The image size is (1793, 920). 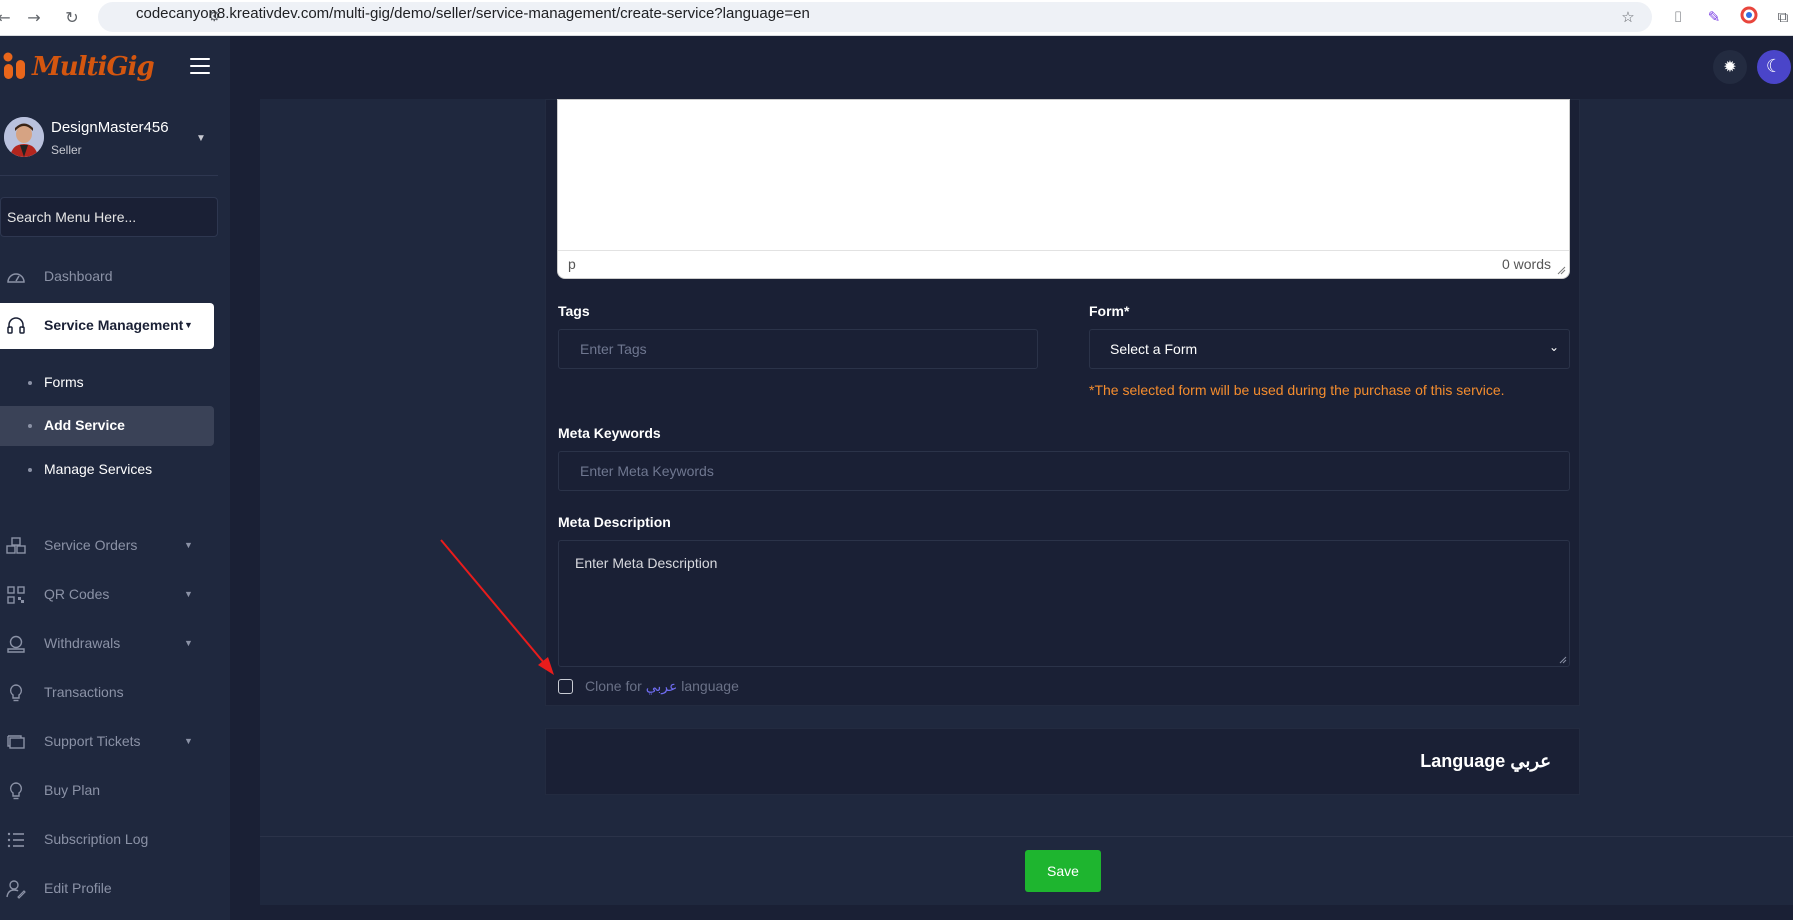 I want to click on forward-icon: →, so click(x=34, y=18).